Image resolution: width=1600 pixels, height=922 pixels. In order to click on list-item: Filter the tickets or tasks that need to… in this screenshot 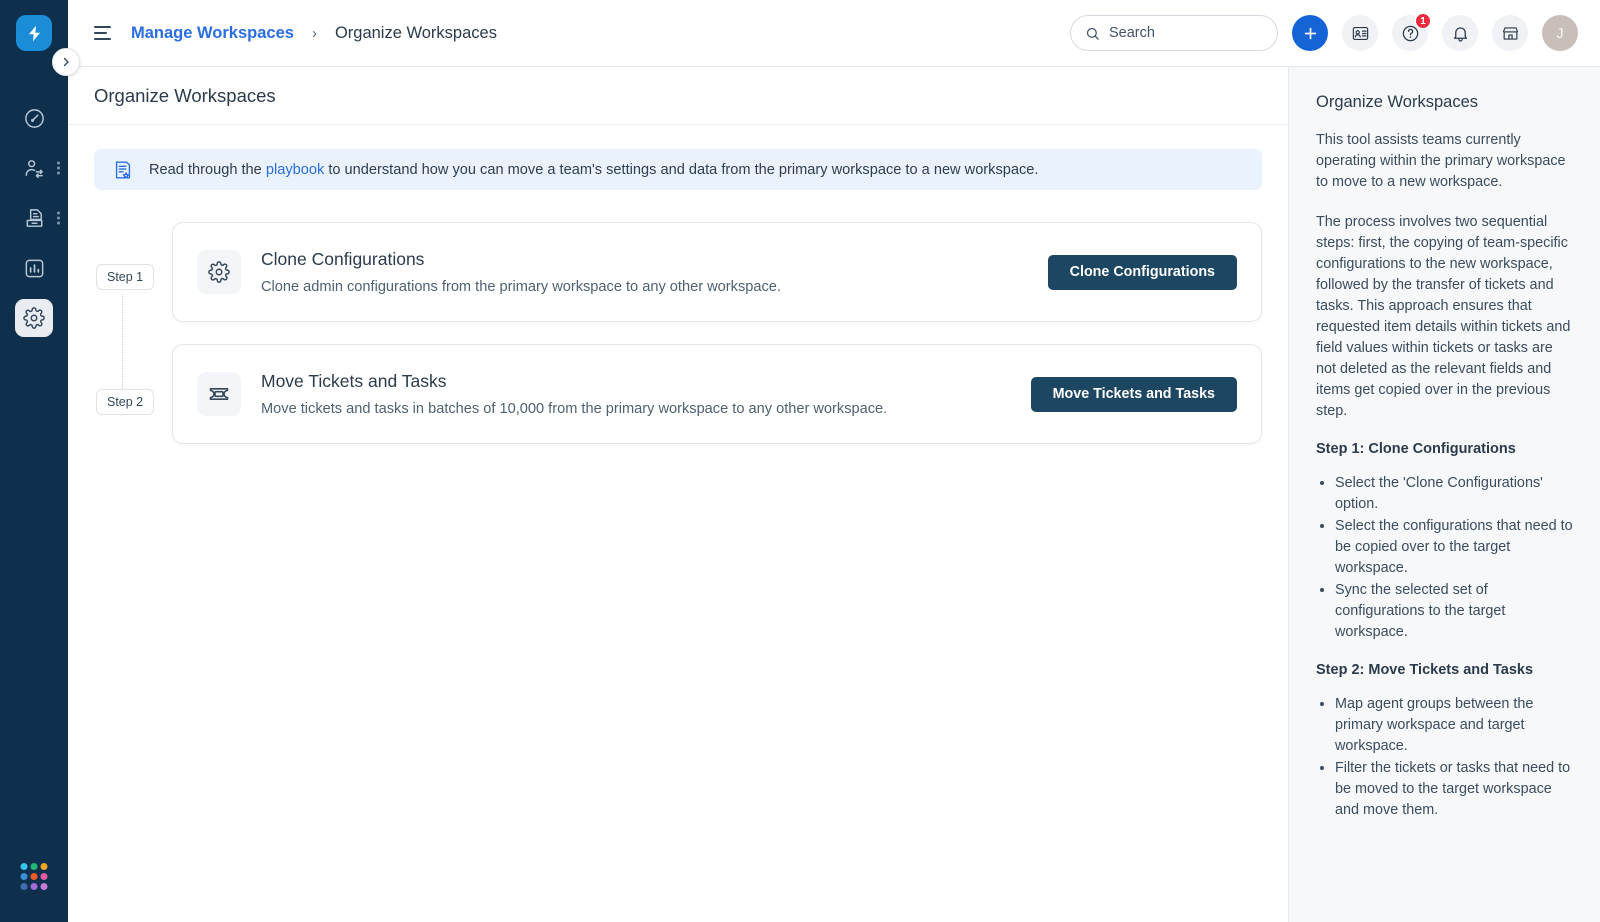, I will do `click(1454, 789)`.